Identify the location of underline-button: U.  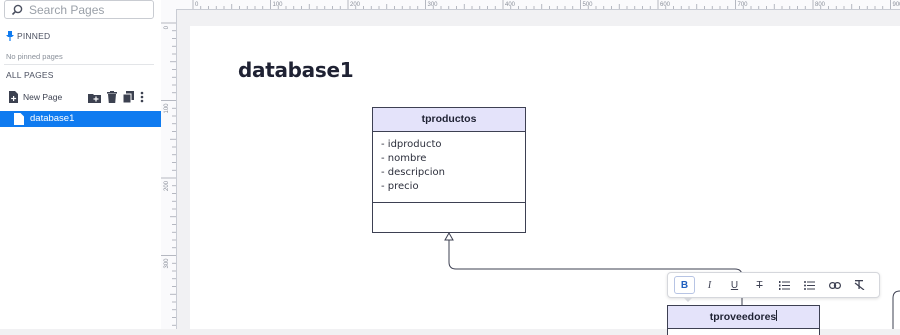
(734, 285).